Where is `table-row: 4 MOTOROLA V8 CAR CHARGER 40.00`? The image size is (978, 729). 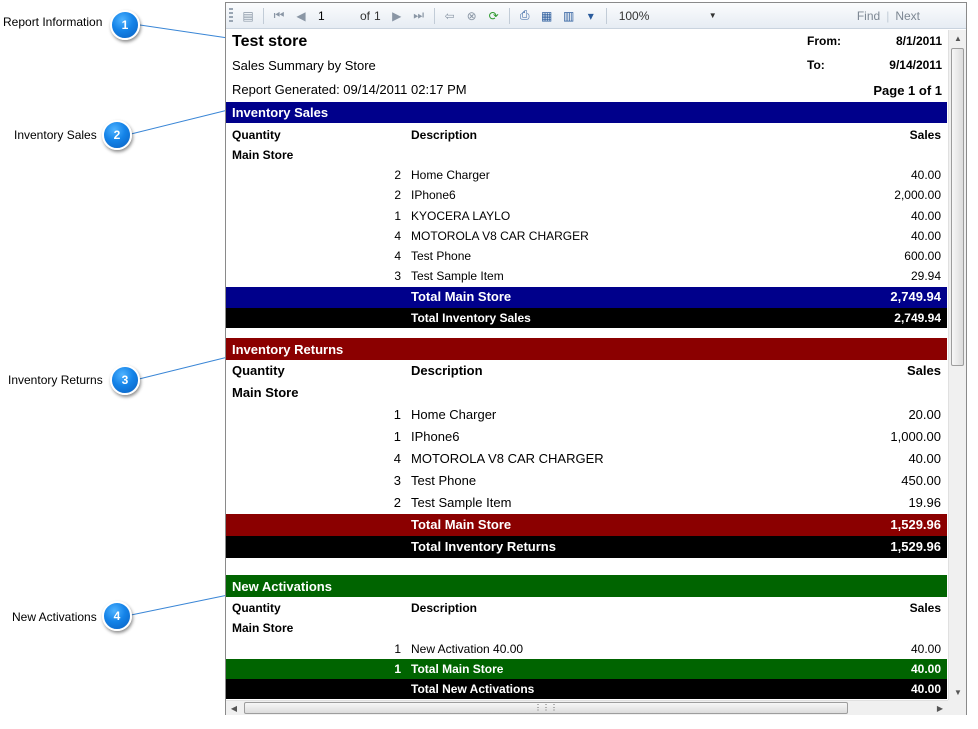
table-row: 4 MOTOROLA V8 CAR CHARGER 40.00 is located at coordinates (586, 459).